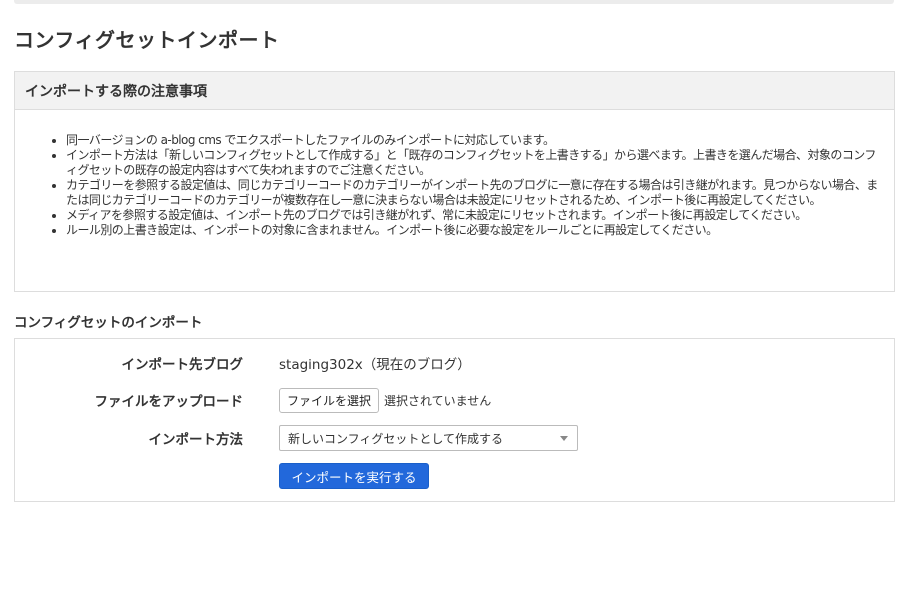 This screenshot has width=911, height=592. What do you see at coordinates (147, 40) in the screenshot?
I see `page-title: コンフィグセットインポート` at bounding box center [147, 40].